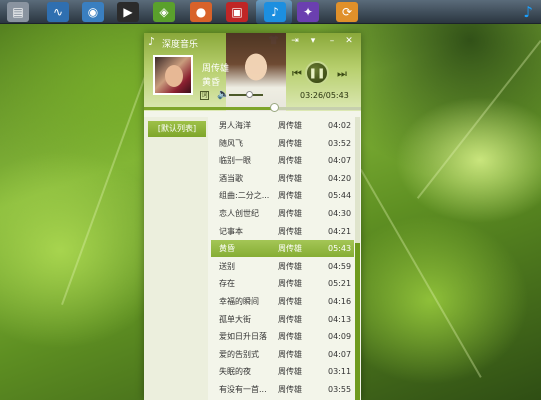 This screenshot has width=541, height=400. I want to click on song-row: 爱如日升日落 周传雄 04:09, so click(282, 336).